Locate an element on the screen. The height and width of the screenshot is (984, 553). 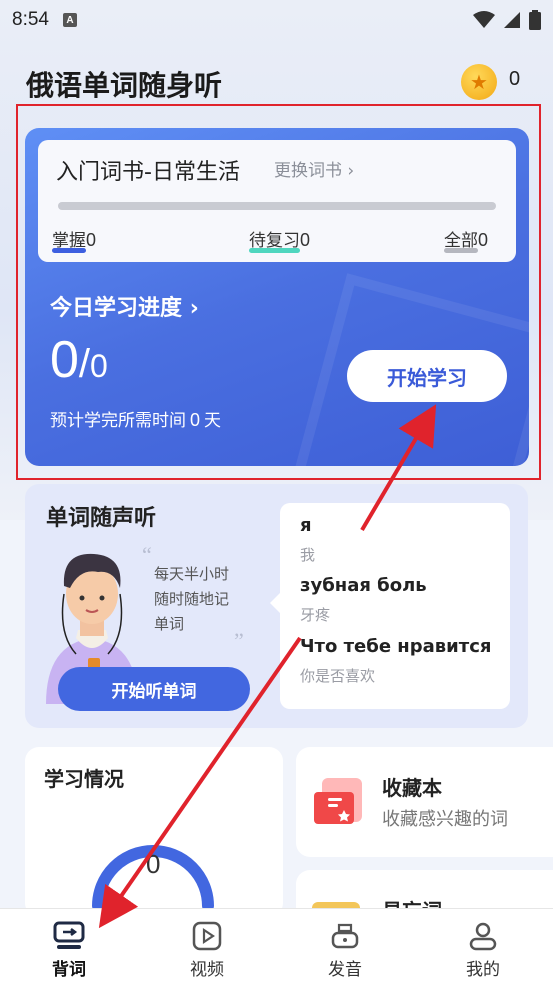
tab-profile: 我的 is located at coordinates (483, 946).